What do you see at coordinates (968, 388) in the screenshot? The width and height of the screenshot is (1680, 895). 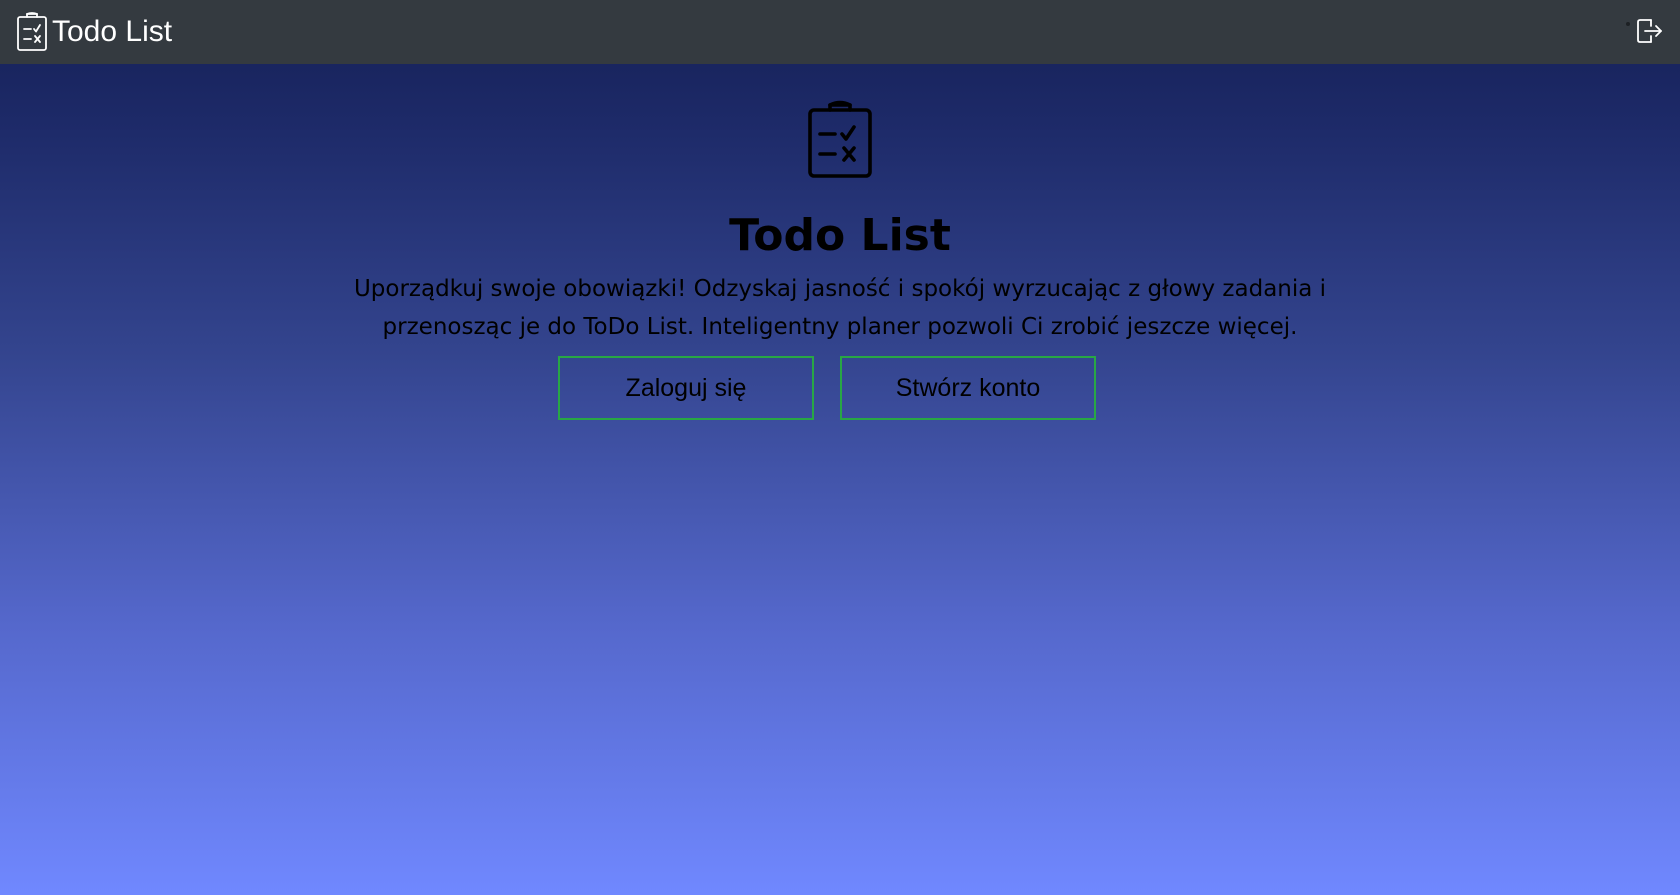 I see `create-account-button: Stwórz konto` at bounding box center [968, 388].